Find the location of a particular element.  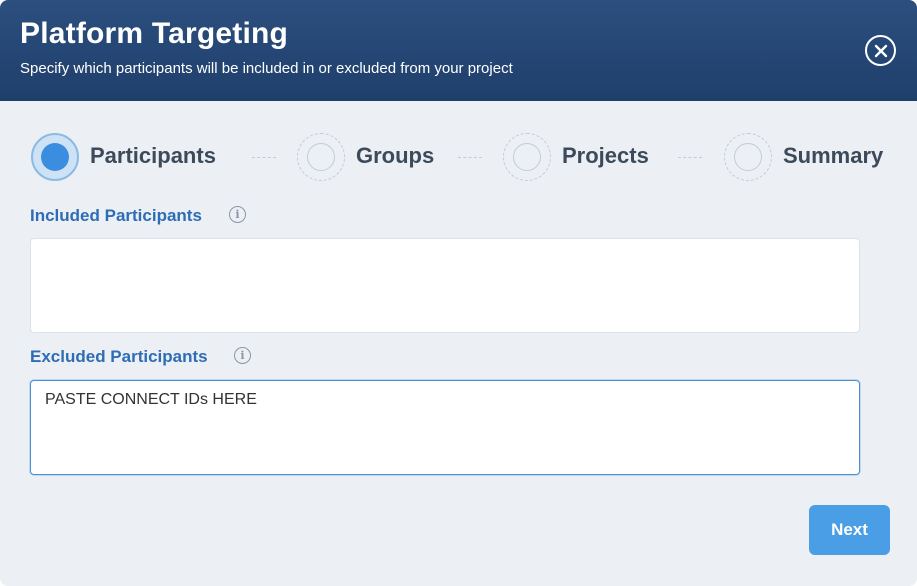

step-projects-indicator is located at coordinates (527, 157).